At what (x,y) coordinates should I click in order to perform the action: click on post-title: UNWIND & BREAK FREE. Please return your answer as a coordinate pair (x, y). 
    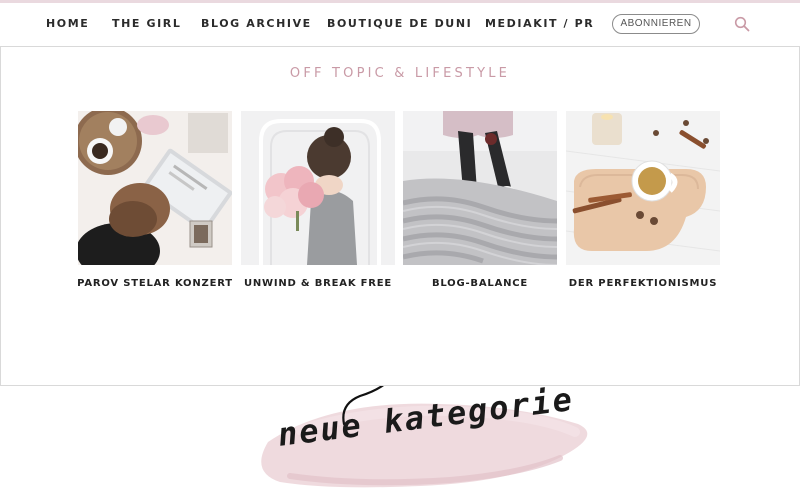
    Looking at the image, I should click on (318, 283).